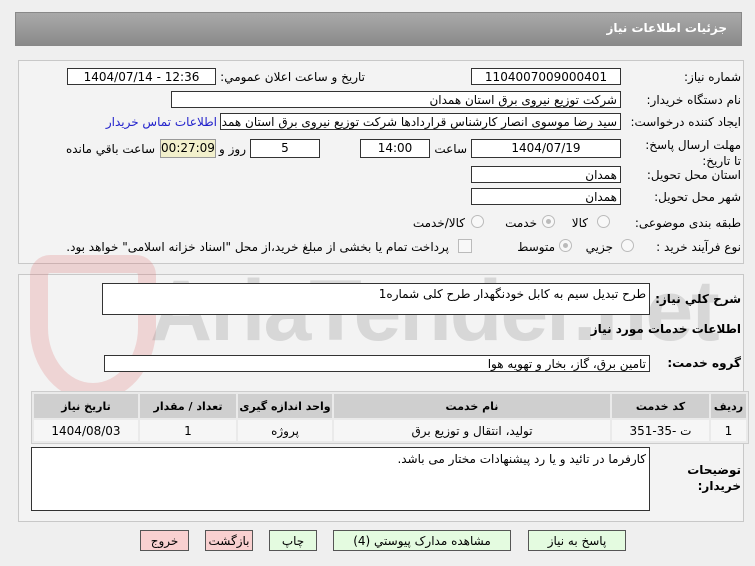 This screenshot has height=566, width=755. Describe the element at coordinates (422, 540) in the screenshot. I see `view-attachments-button: مشاهده مدارک پیوستي (4)` at that location.